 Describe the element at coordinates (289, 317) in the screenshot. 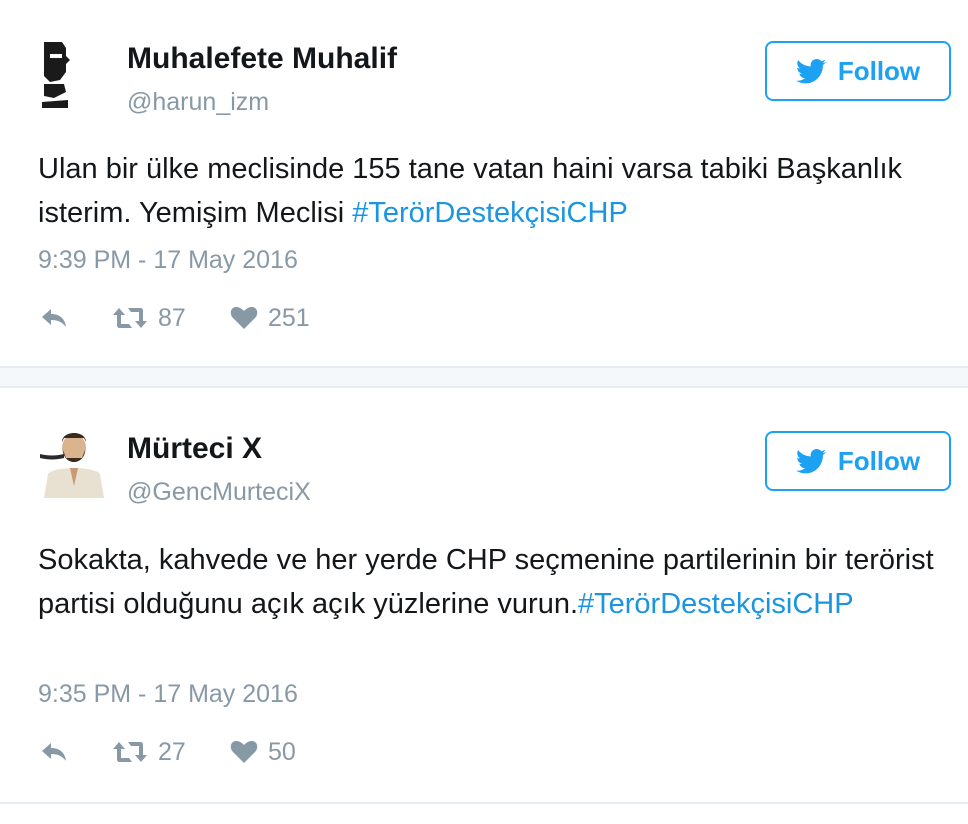

I see `like-count: 251` at that location.